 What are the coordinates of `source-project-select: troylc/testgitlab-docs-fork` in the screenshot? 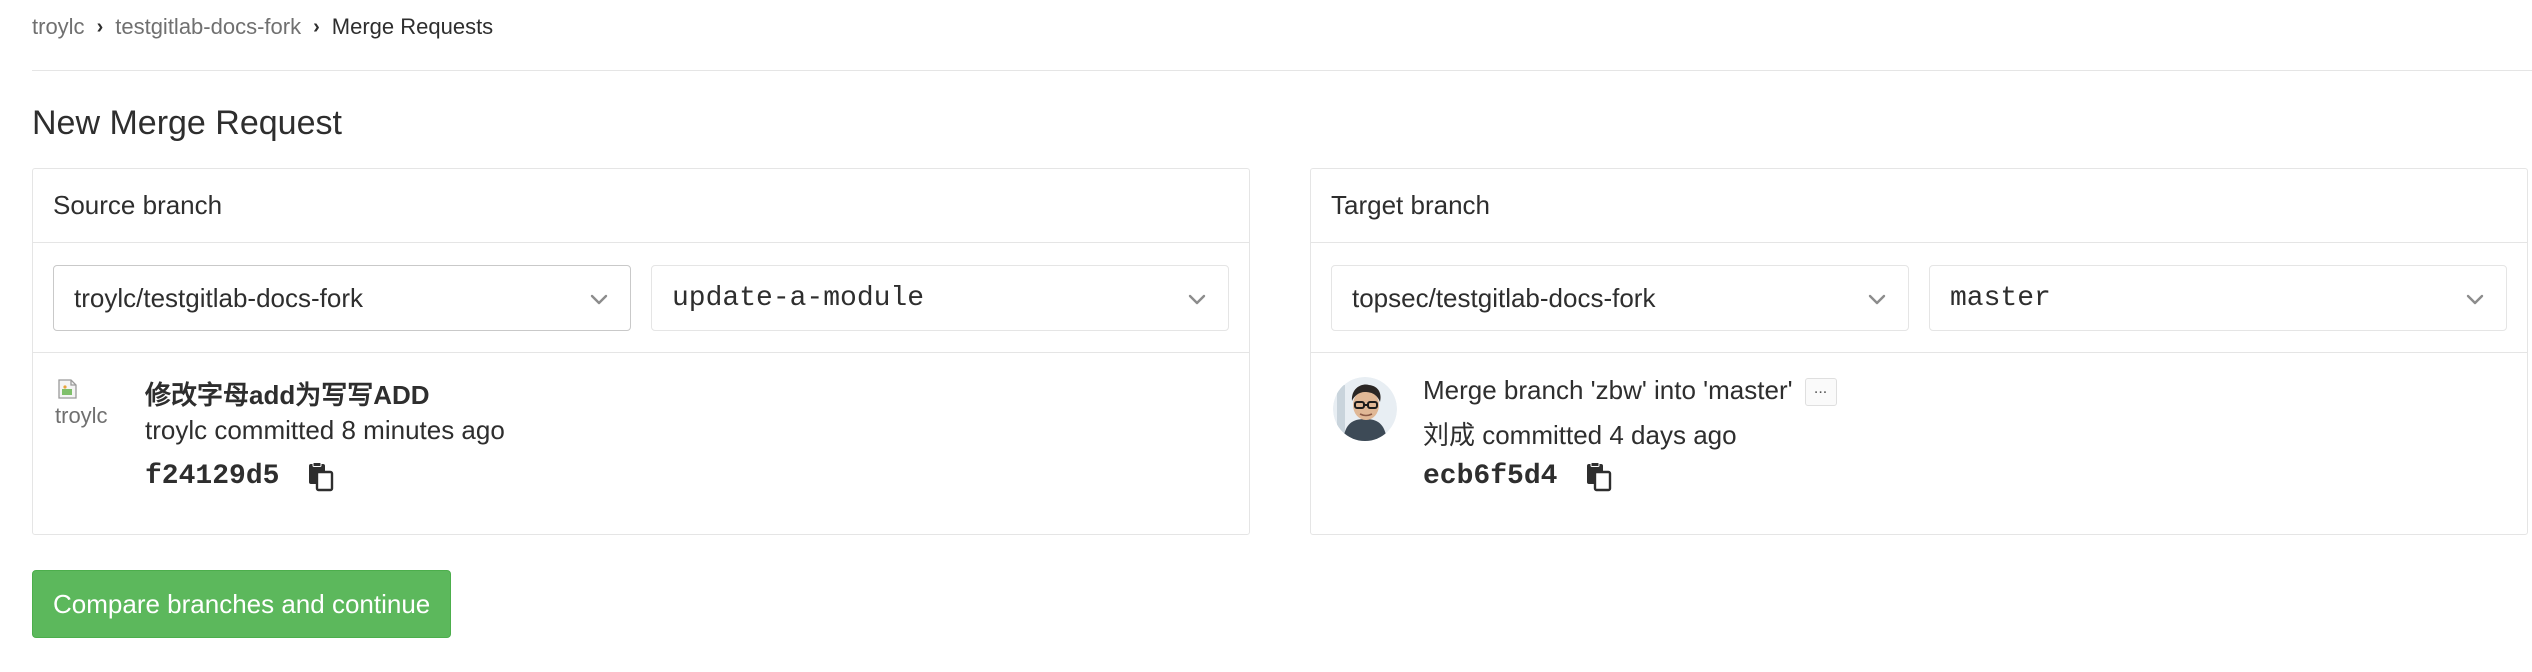 It's located at (342, 298).